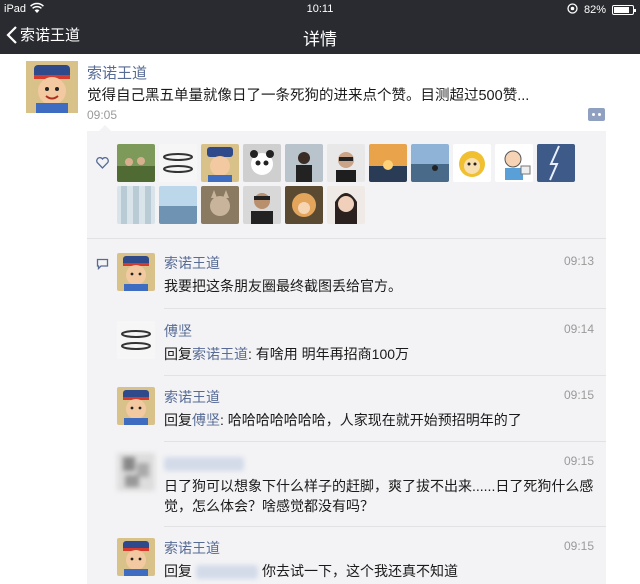  Describe the element at coordinates (578, 329) in the screenshot. I see `comment-time: 09:14` at that location.